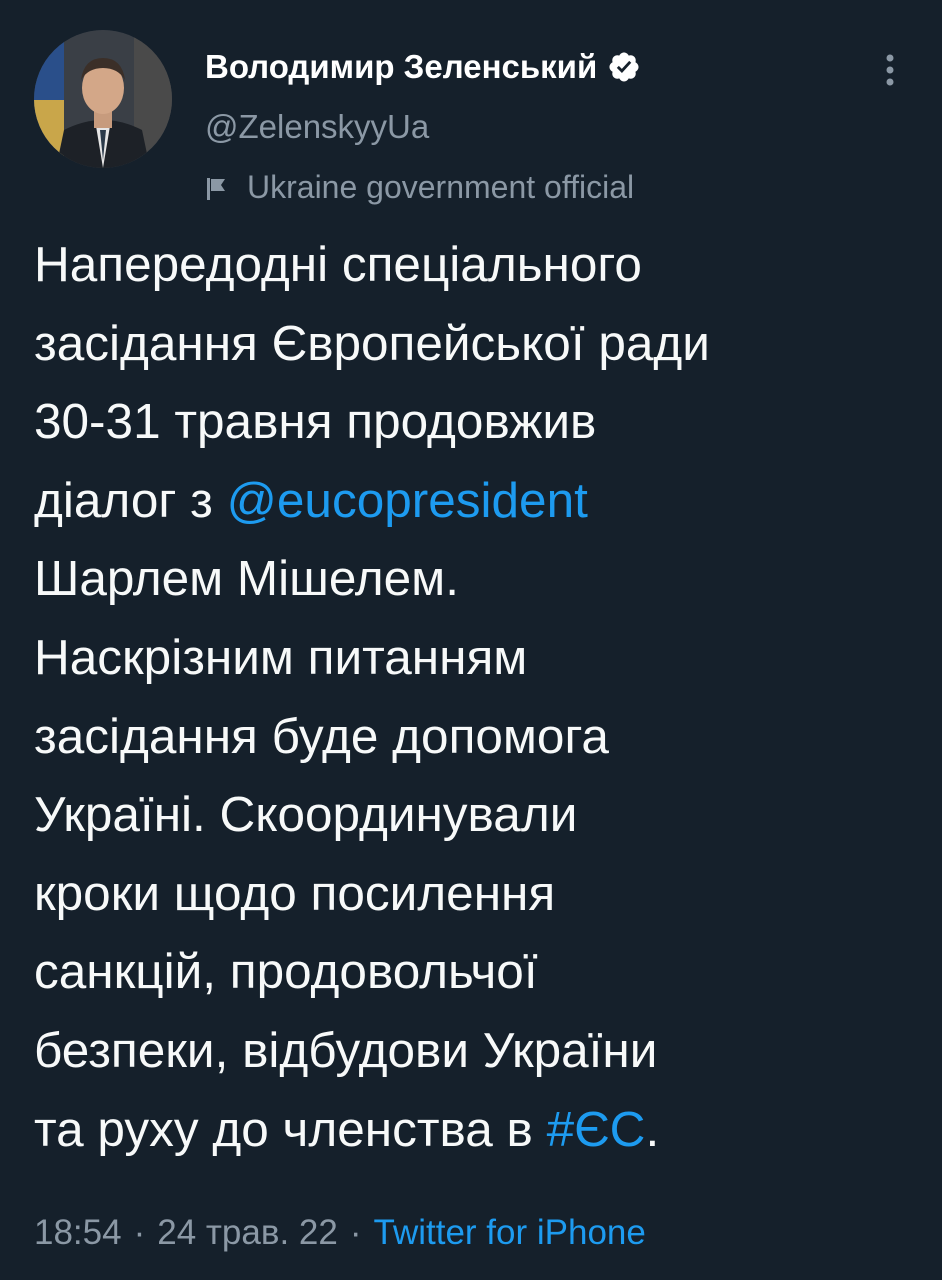  What do you see at coordinates (317, 127) in the screenshot?
I see `author-handle: @ZelenskyyUa` at bounding box center [317, 127].